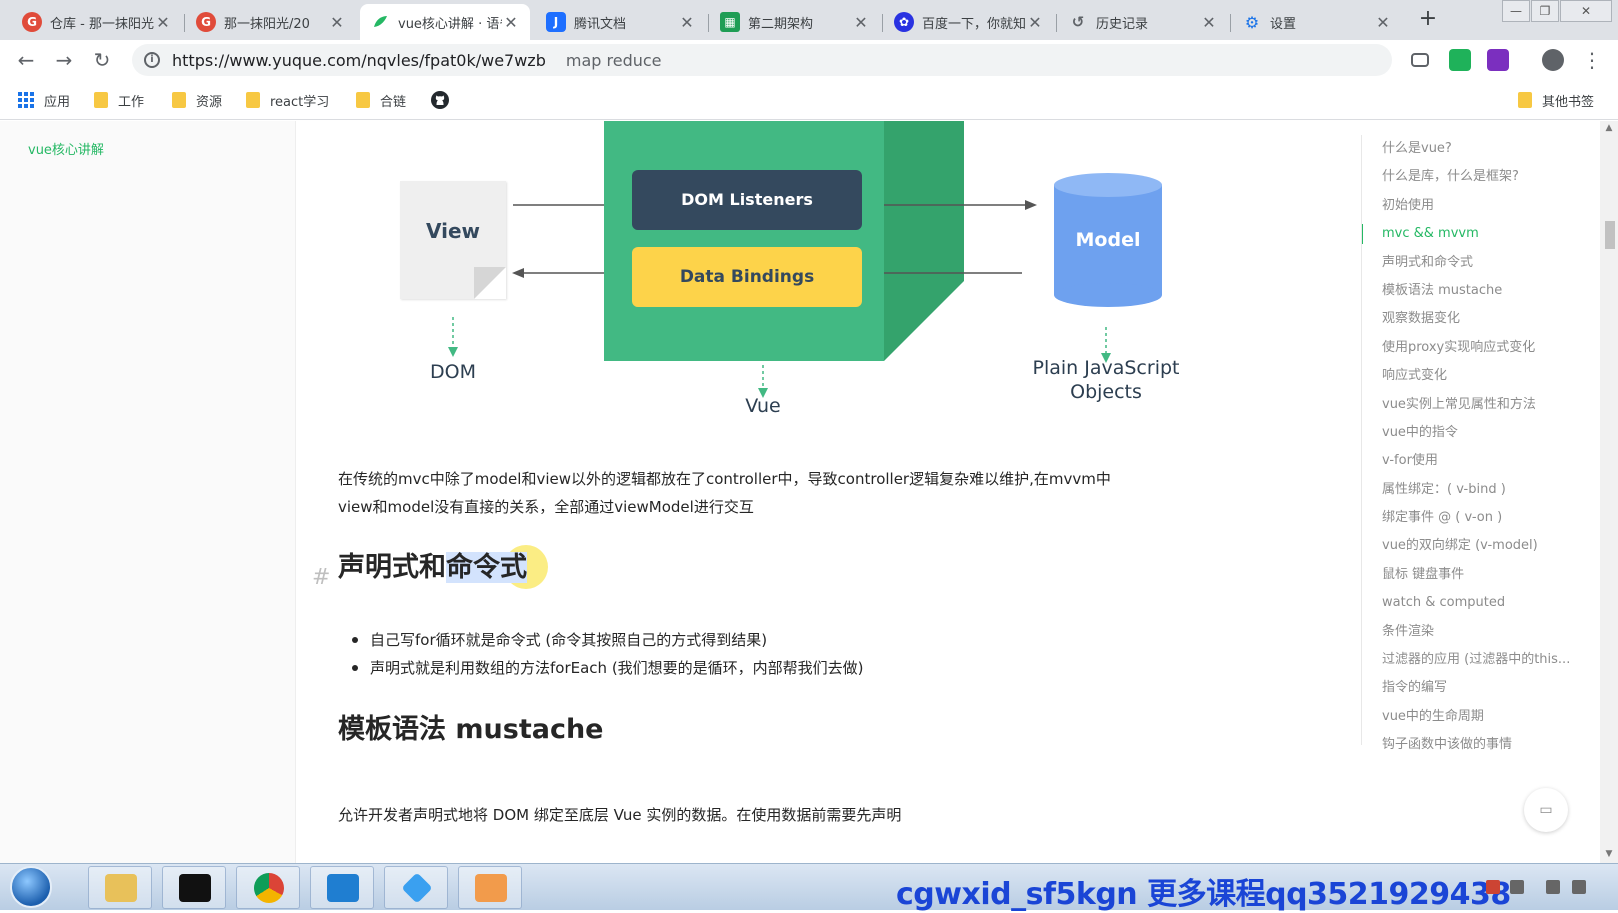  What do you see at coordinates (131, 102) in the screenshot?
I see `bookmark-label: 工作` at bounding box center [131, 102].